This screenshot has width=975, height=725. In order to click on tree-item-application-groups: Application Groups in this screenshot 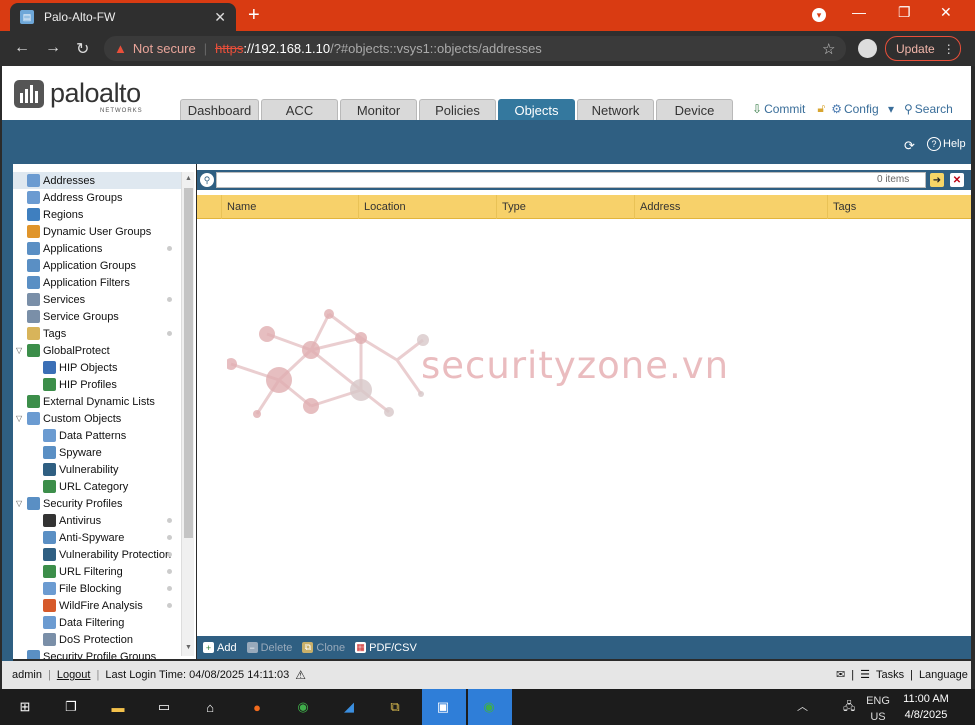, I will do `click(97, 265)`.